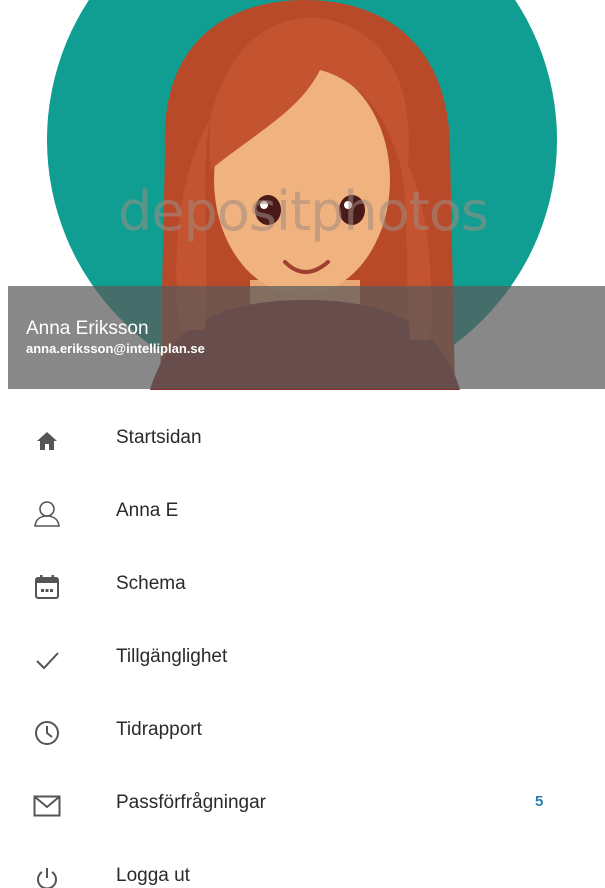 This screenshot has width=605, height=888. What do you see at coordinates (302, 659) in the screenshot?
I see `menu-item-tillganglighet: Tillgänglighet` at bounding box center [302, 659].